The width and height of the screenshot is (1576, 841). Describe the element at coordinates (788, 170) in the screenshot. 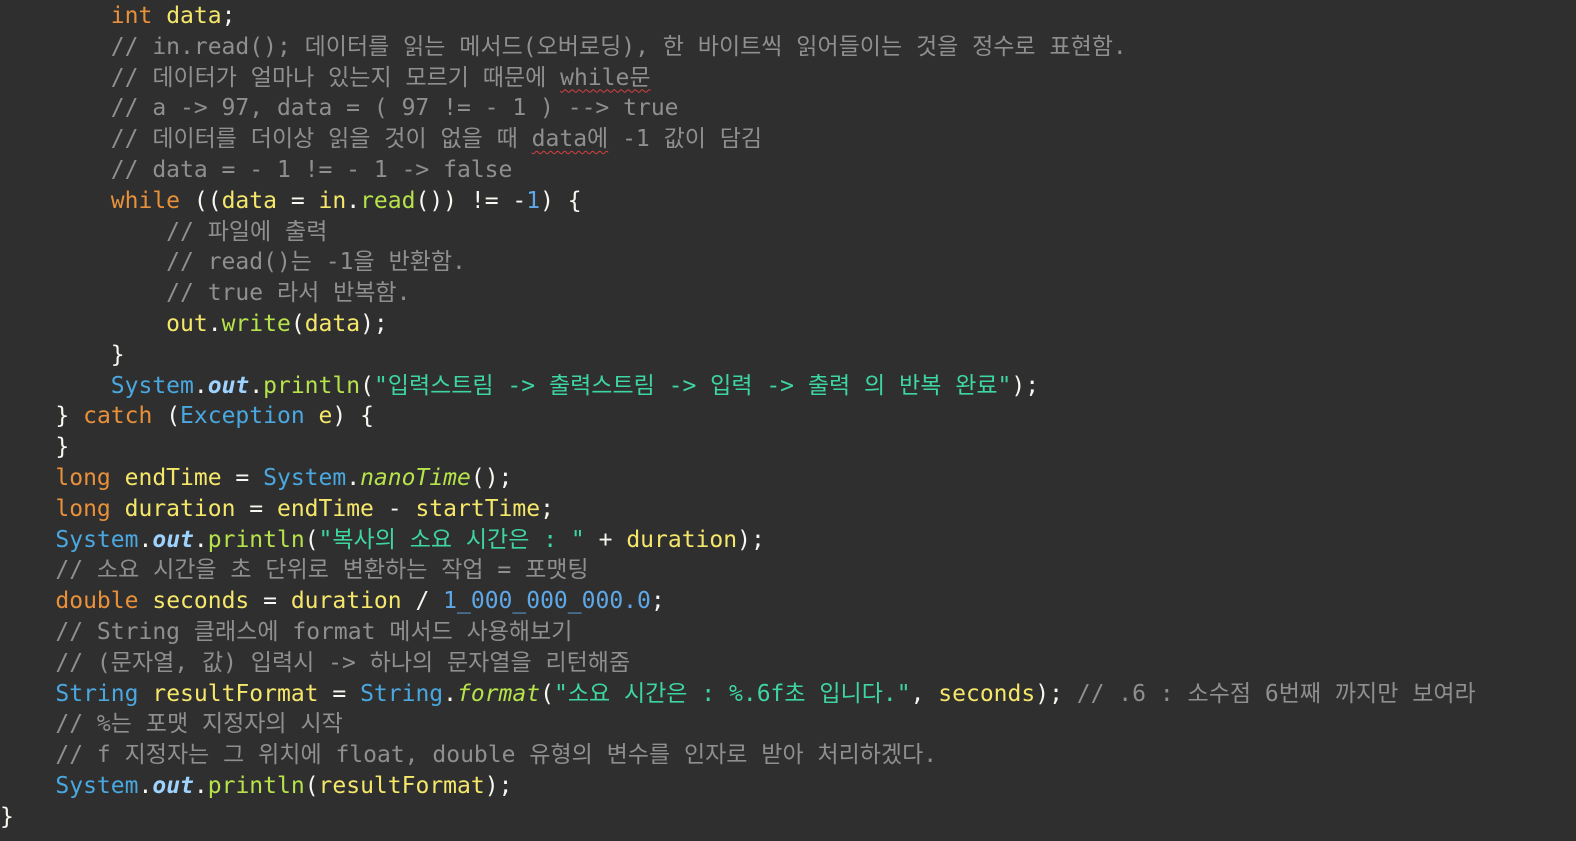

I see `code-line: // data = - 1 != - 1 -> false` at that location.